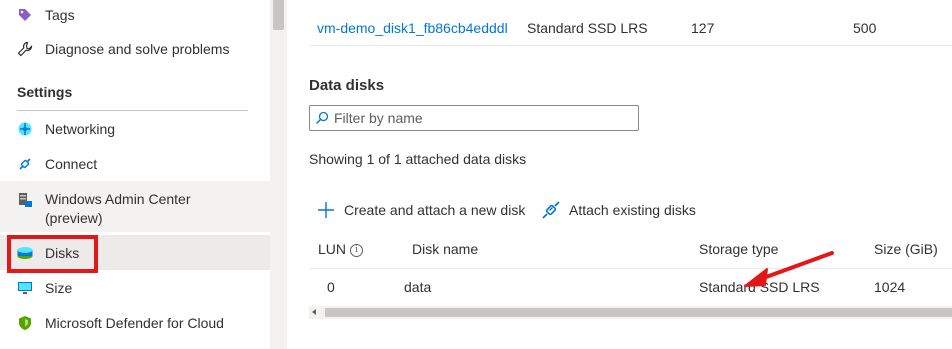  What do you see at coordinates (59, 288) in the screenshot?
I see `sidebar-item-label: Size` at bounding box center [59, 288].